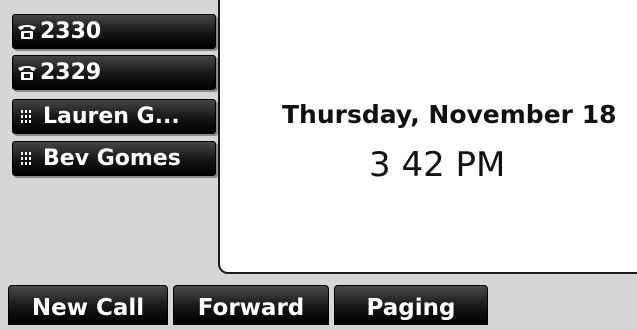 This screenshot has width=637, height=330. I want to click on paging-softkey: Paging, so click(411, 305).